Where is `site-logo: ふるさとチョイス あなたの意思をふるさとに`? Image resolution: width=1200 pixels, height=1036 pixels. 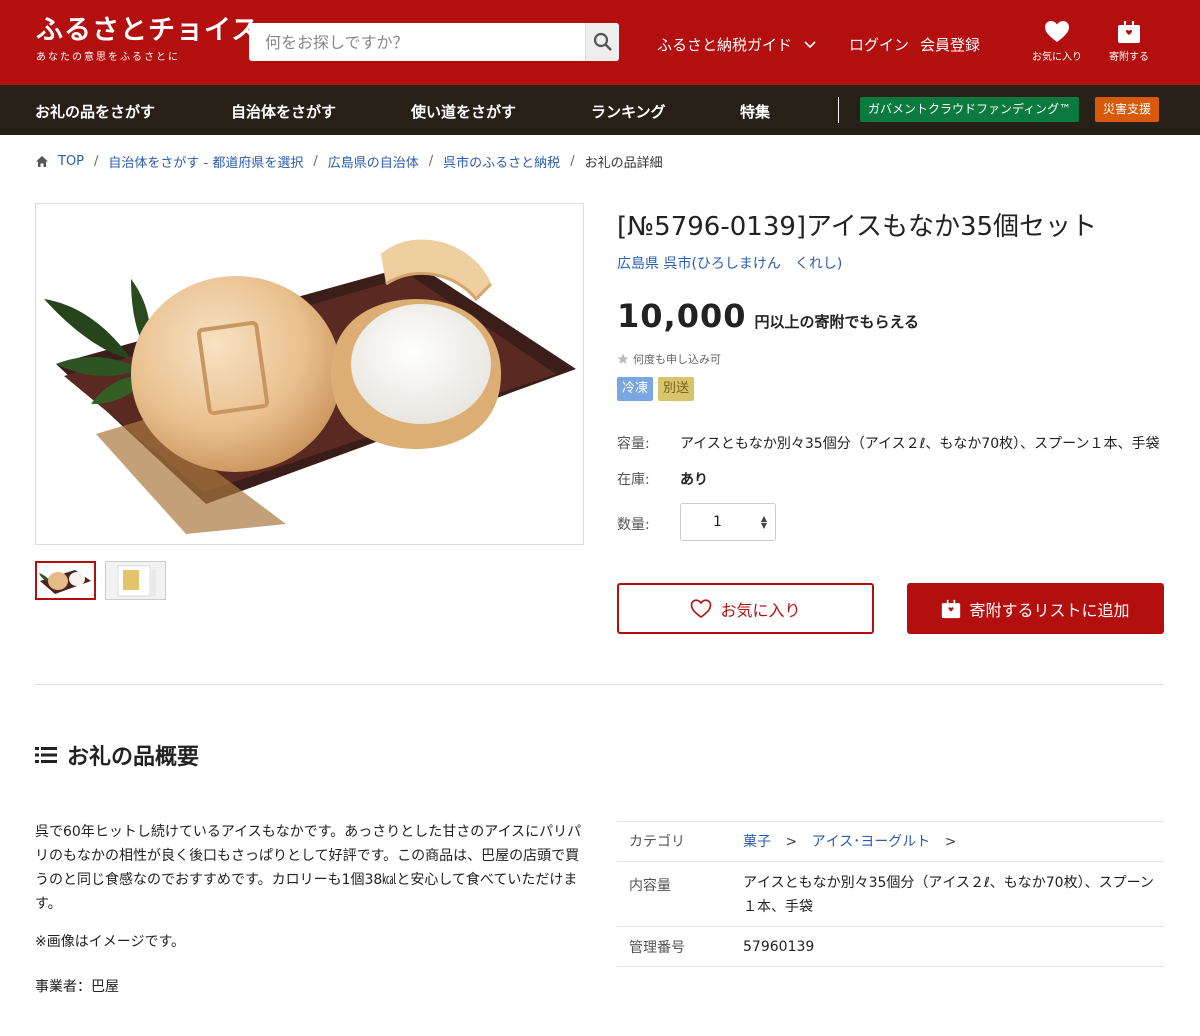
site-logo: ふるさとチョイス あなたの意思をふるさとに is located at coordinates (148, 39).